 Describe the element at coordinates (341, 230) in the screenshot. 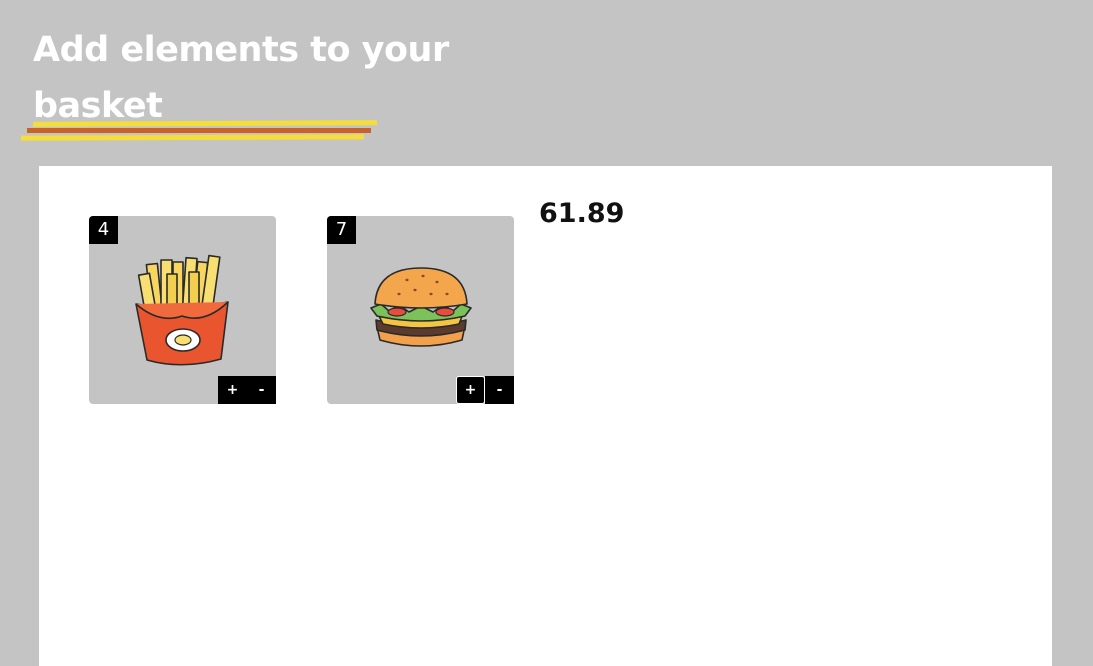

I see `item-count-badge: 7` at that location.